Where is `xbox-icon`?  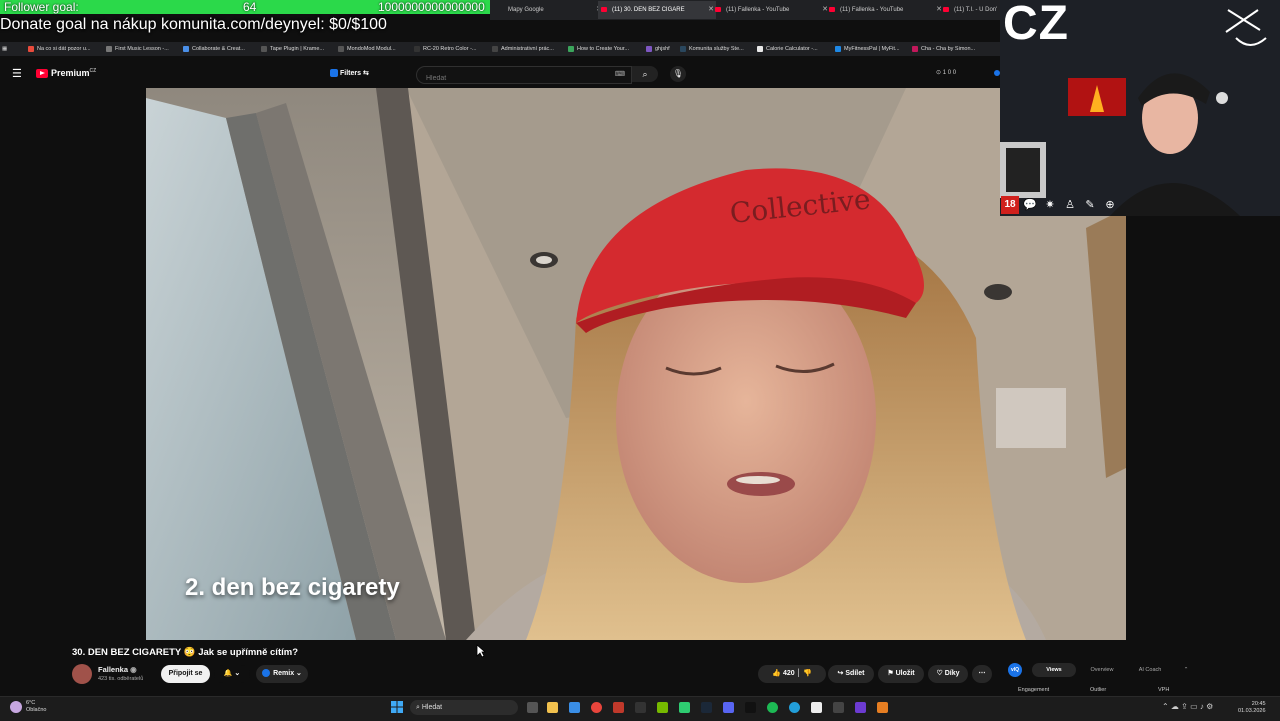
xbox-icon is located at coordinates (684, 707).